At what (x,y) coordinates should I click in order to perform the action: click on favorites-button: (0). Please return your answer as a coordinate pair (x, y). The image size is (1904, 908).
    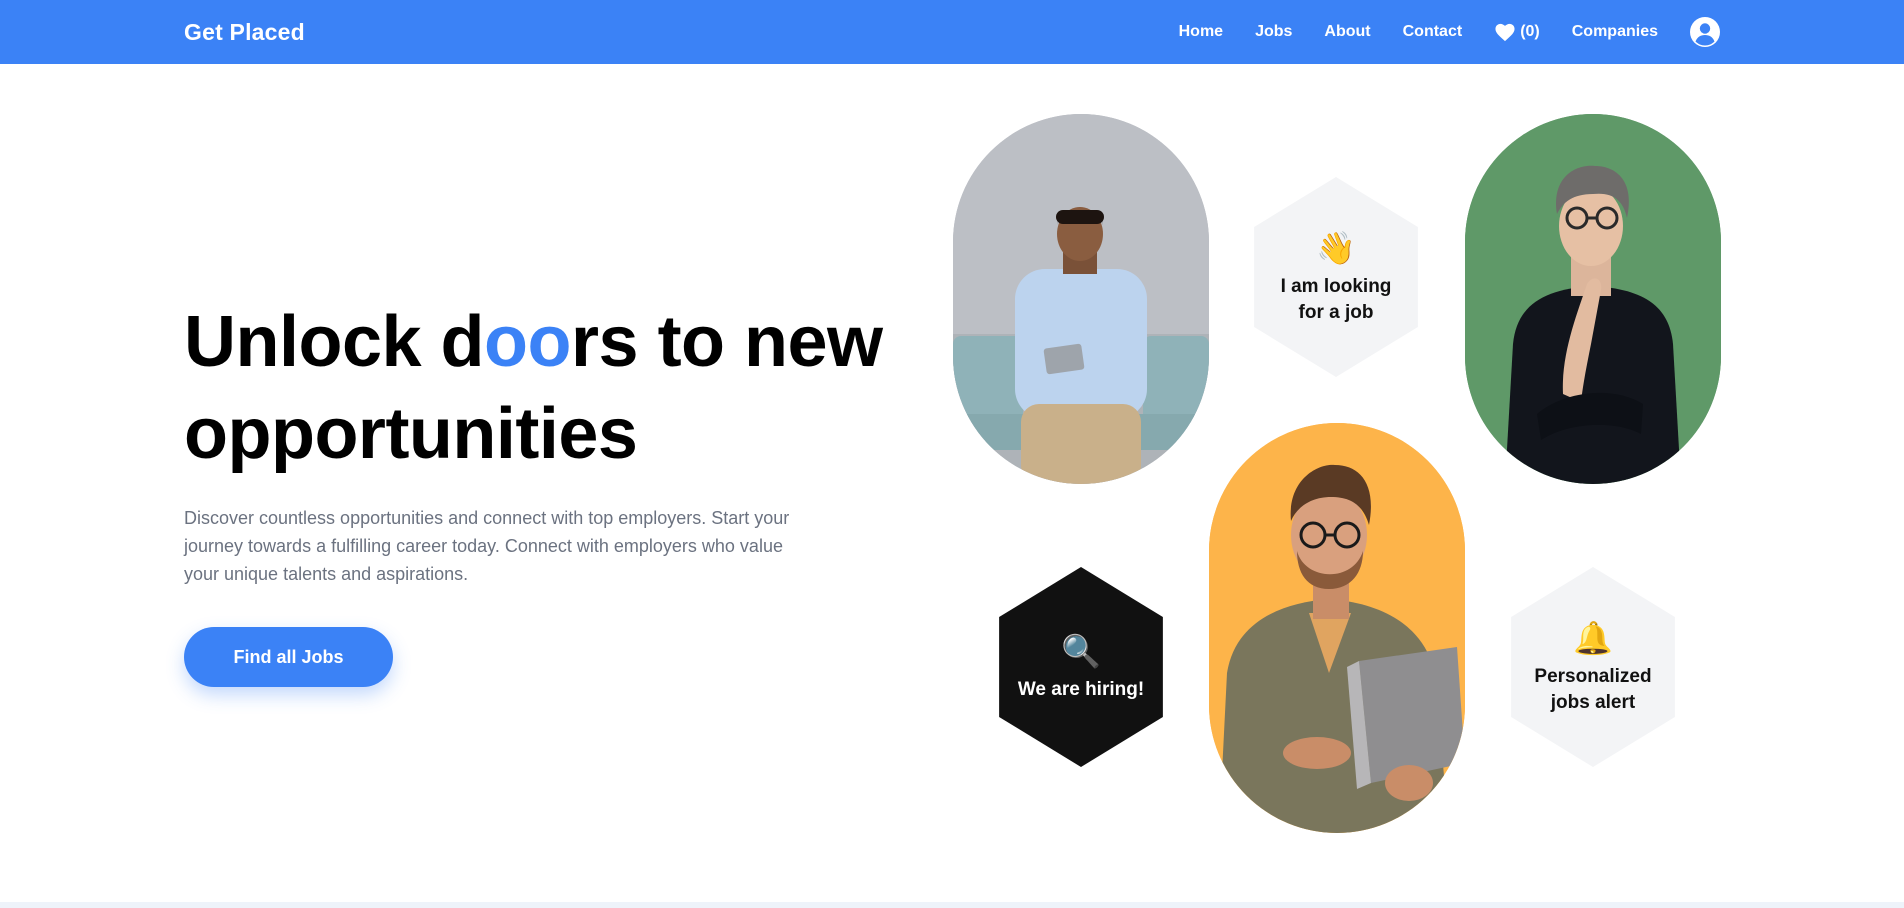
    Looking at the image, I should click on (1517, 32).